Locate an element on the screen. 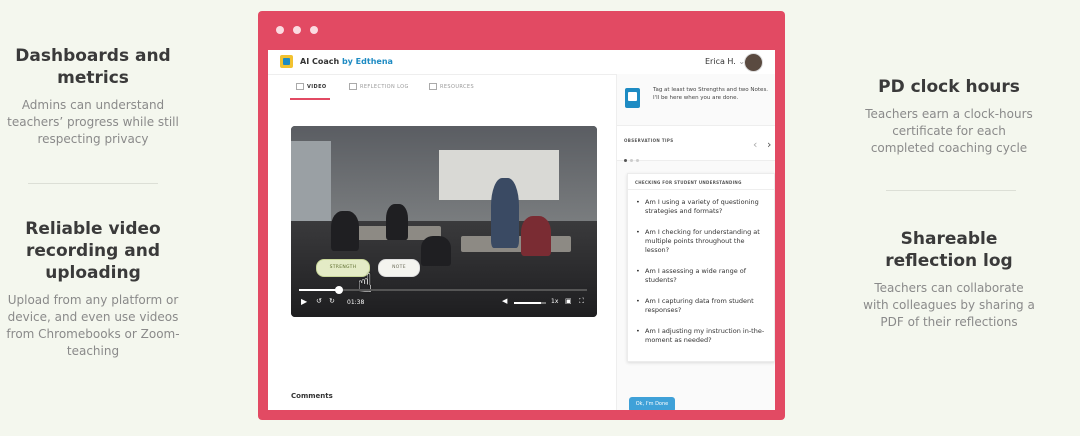 Image resolution: width=1080 pixels, height=436 pixels. feature-title: Dashboards and metrics is located at coordinates (93, 67).